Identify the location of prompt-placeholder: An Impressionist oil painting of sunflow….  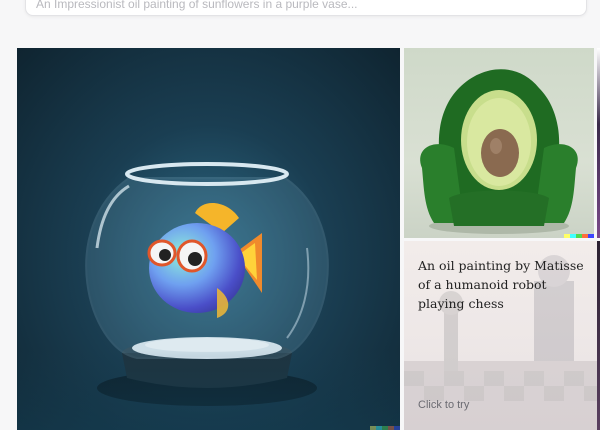
(197, 5).